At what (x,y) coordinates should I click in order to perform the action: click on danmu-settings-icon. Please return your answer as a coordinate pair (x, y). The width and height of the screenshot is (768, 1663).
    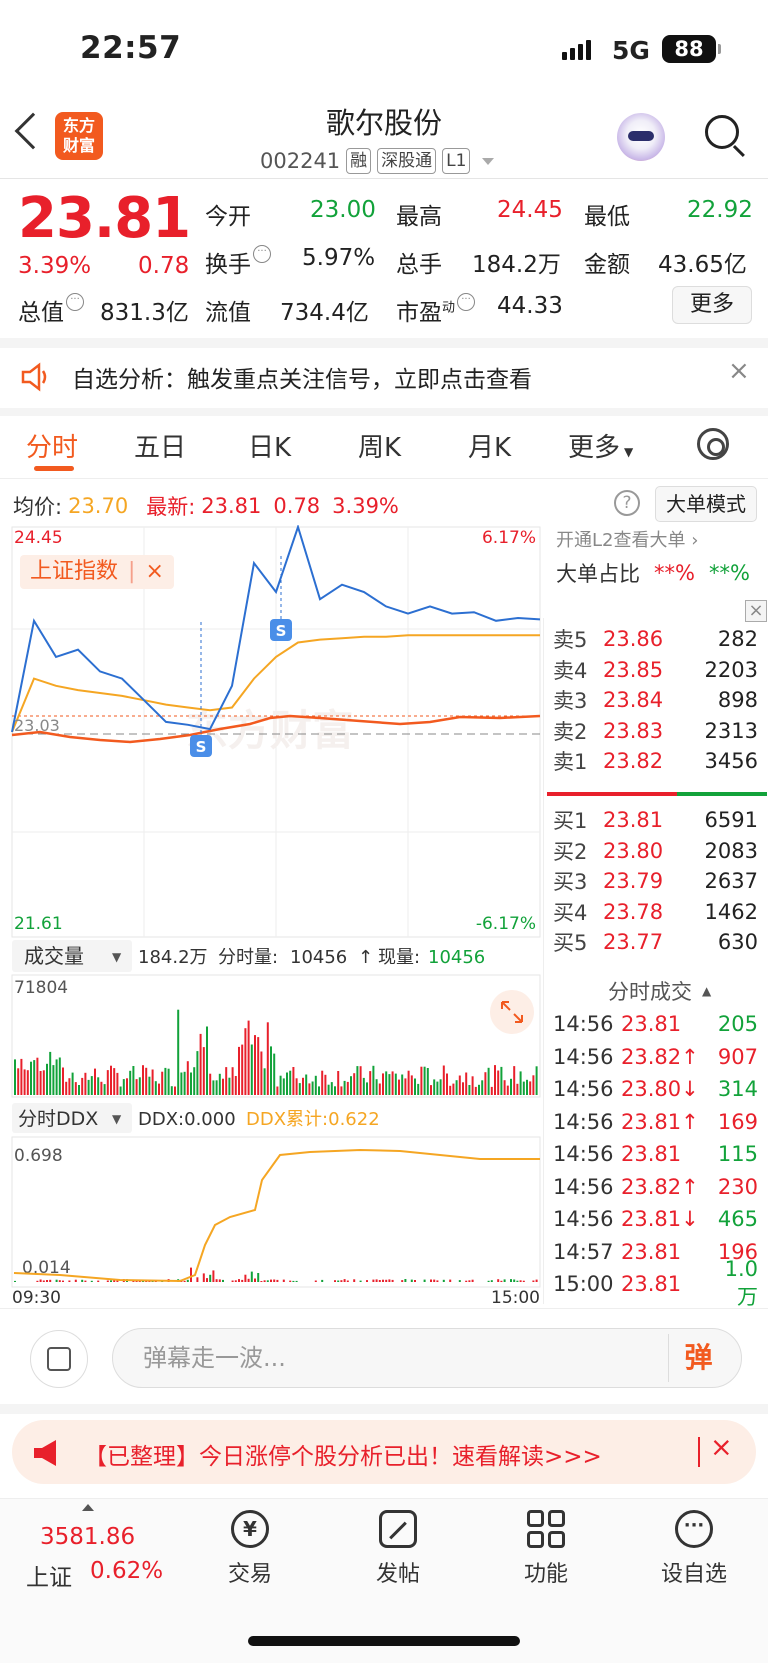
    Looking at the image, I should click on (59, 1359).